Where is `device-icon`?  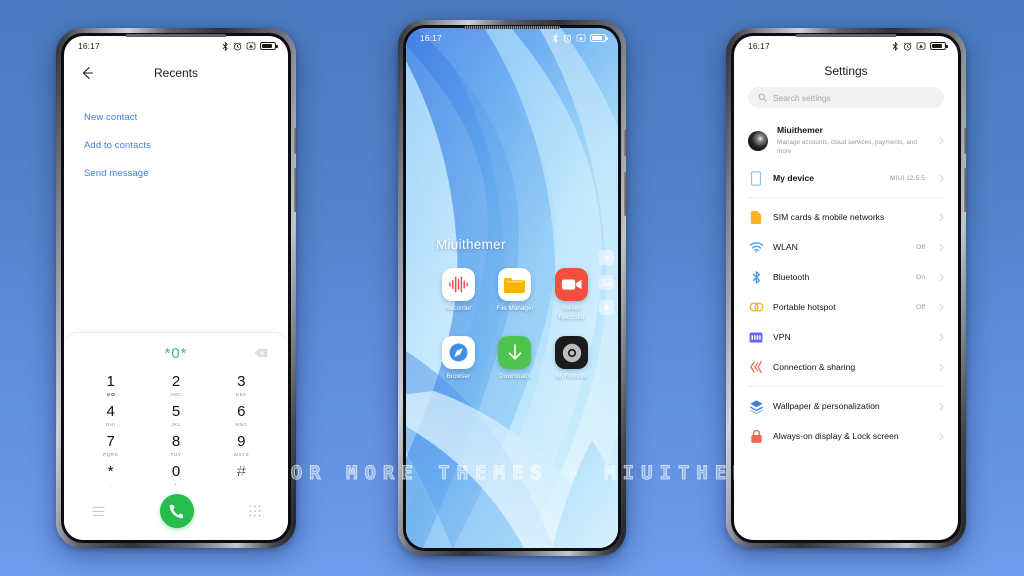 device-icon is located at coordinates (756, 178).